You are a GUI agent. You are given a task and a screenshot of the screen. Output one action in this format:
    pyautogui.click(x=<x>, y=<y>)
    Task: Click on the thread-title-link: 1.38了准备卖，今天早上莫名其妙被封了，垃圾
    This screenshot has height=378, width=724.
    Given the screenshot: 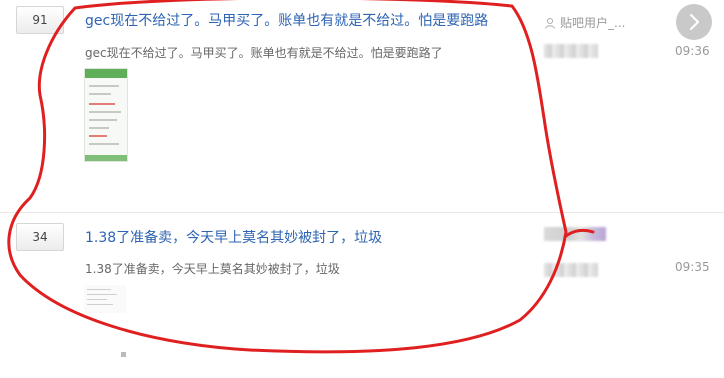 What is the action you would take?
    pyautogui.click(x=233, y=237)
    